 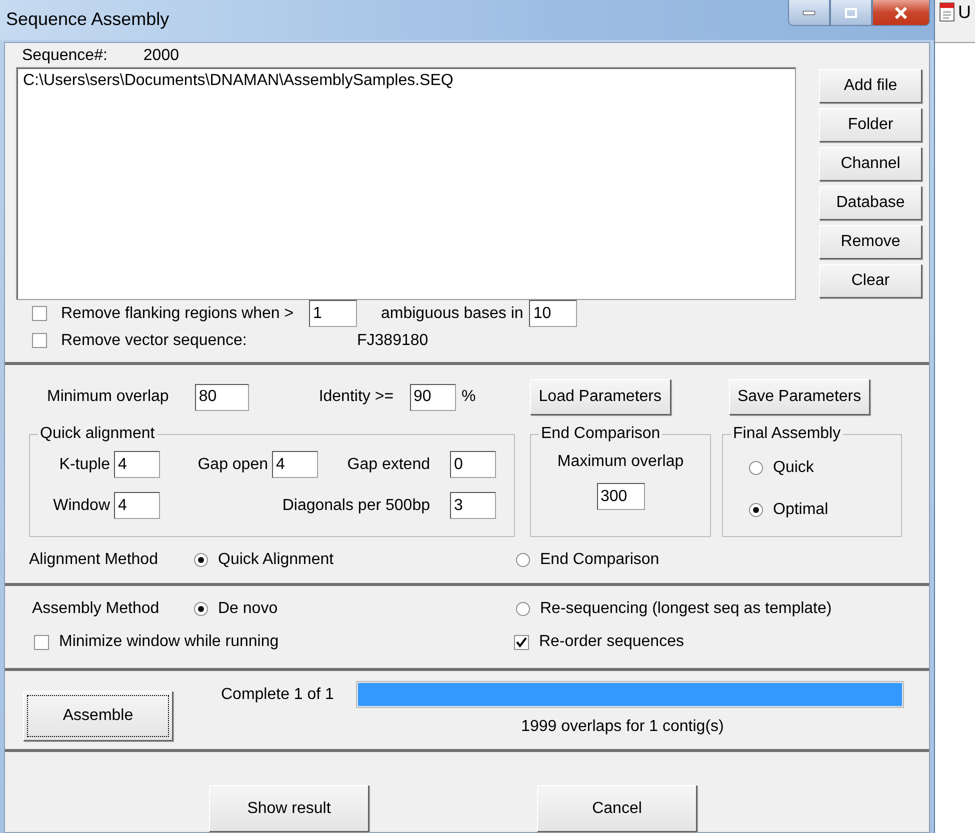 I want to click on field-label: ambiguous bases in, so click(x=452, y=313).